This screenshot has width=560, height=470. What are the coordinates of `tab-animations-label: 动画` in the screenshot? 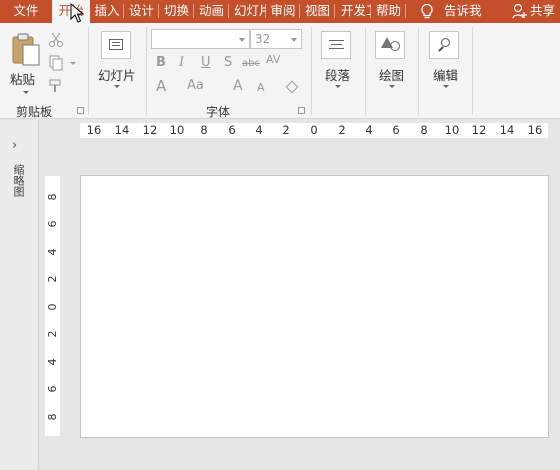 It's located at (211, 10).